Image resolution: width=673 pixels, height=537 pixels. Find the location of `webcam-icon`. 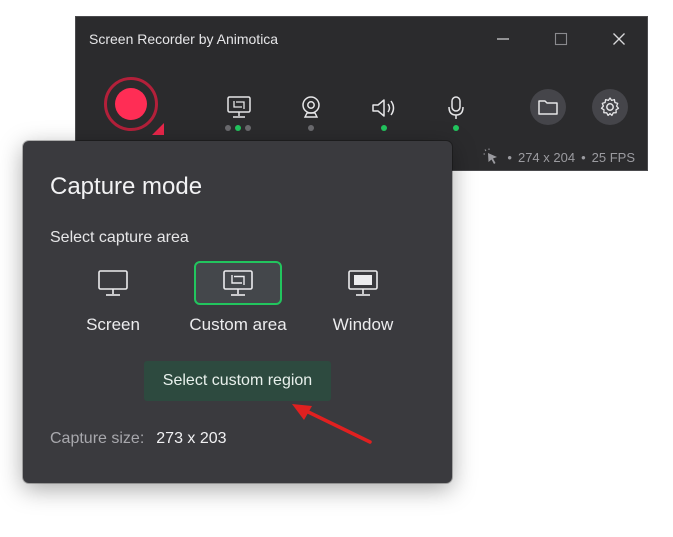

webcam-icon is located at coordinates (311, 107).